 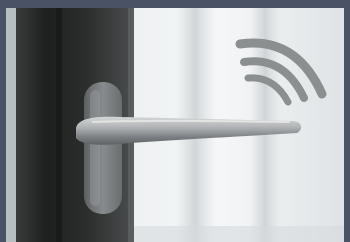 What do you see at coordinates (11, 125) in the screenshot?
I see `window-edge` at bounding box center [11, 125].